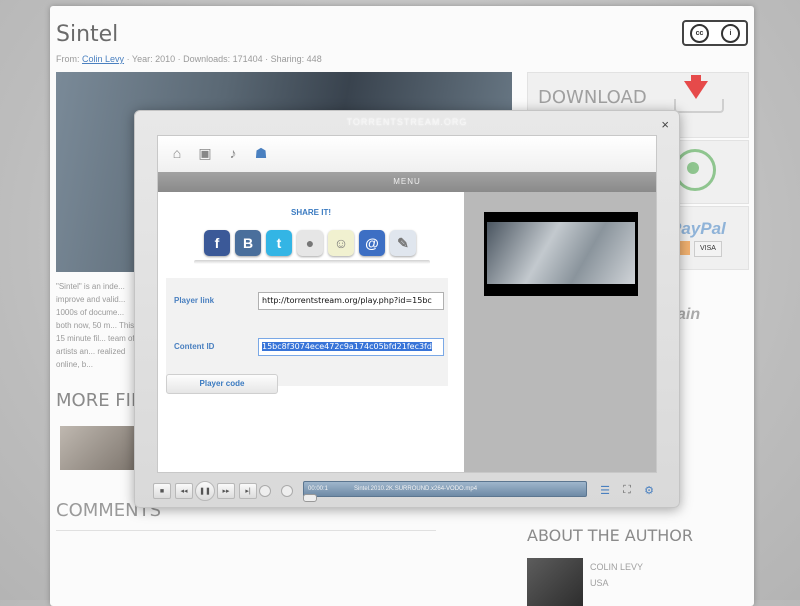 This screenshot has width=800, height=606. What do you see at coordinates (217, 243) in the screenshot?
I see `facebook-share-icon: f` at bounding box center [217, 243].